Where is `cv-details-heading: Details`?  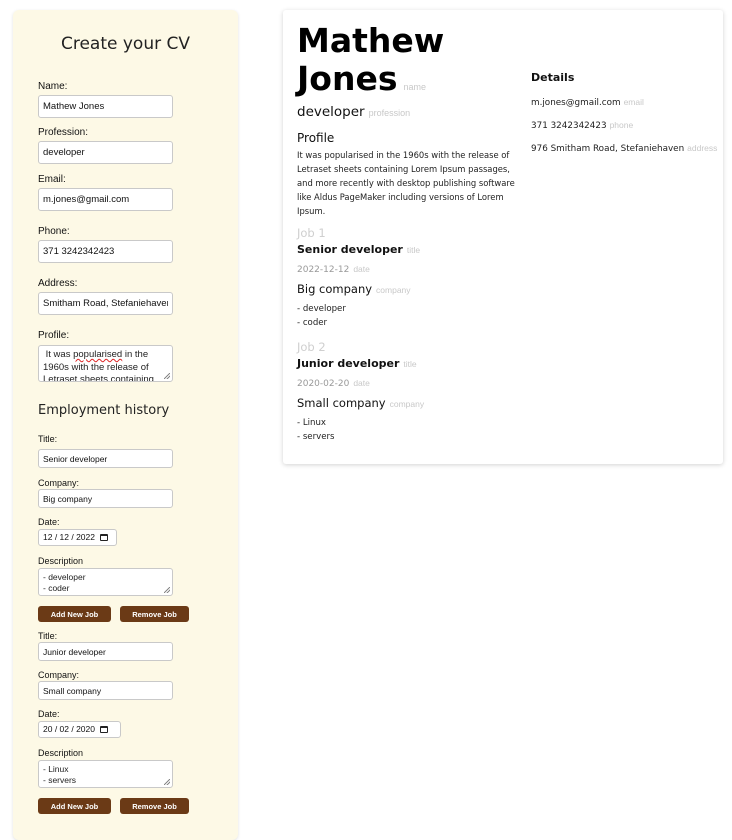 cv-details-heading: Details is located at coordinates (553, 77).